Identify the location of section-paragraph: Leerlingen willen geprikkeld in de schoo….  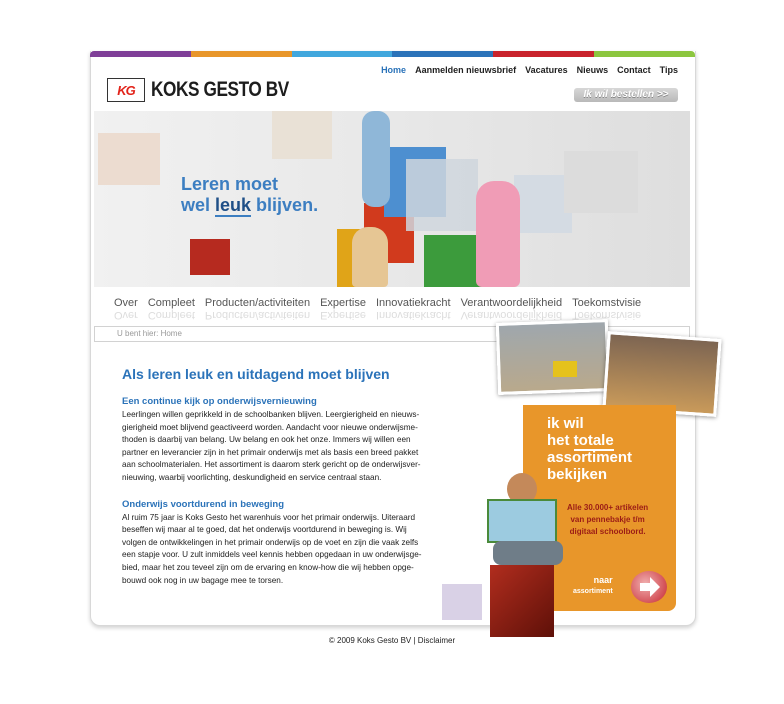
(287, 447).